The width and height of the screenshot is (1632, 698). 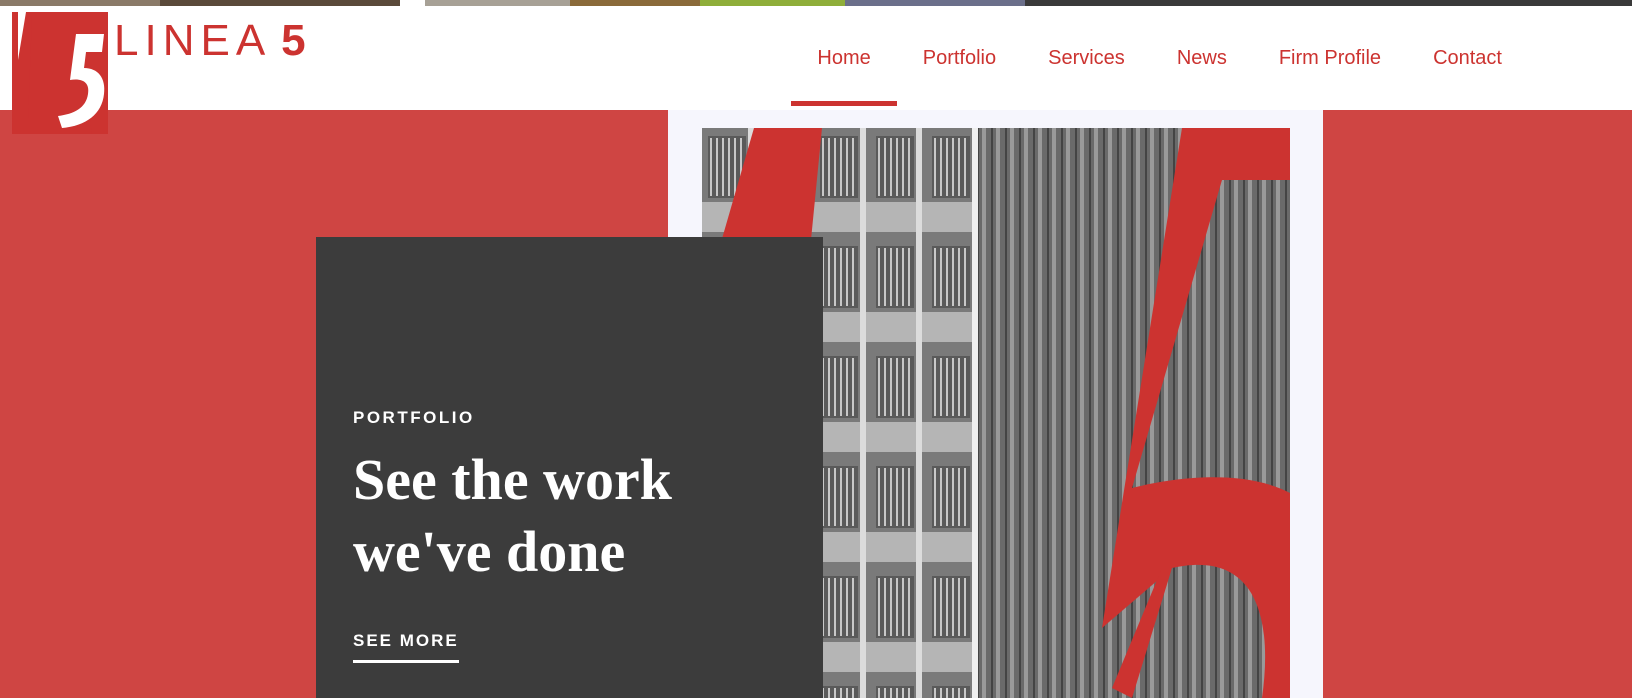 I want to click on nav-services: Services, so click(x=1086, y=58).